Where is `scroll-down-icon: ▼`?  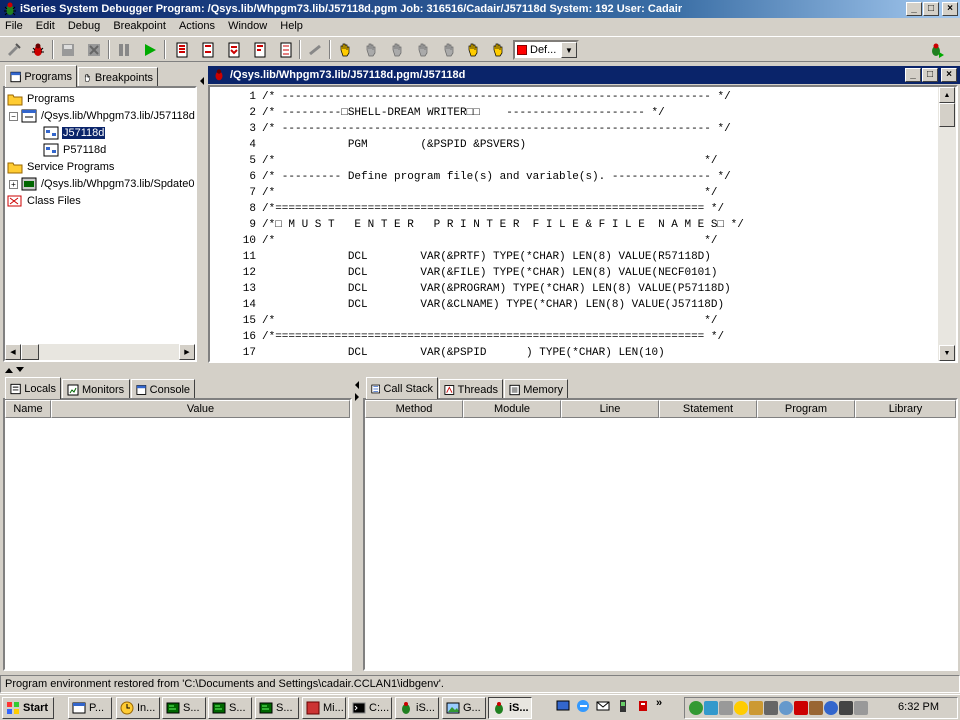
scroll-down-icon: ▼ is located at coordinates (947, 353).